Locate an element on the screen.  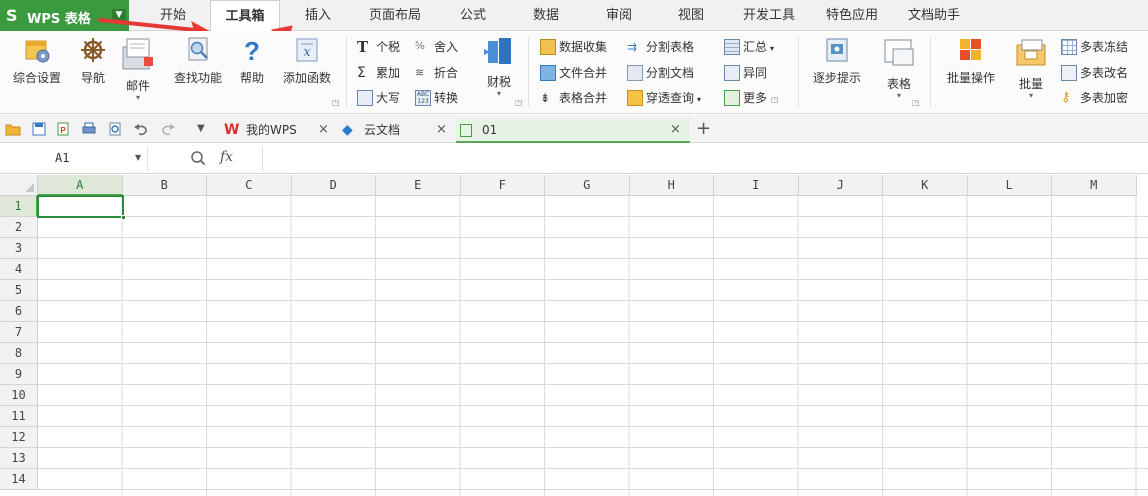
row-header-10: 10 is located at coordinates (19, 395).